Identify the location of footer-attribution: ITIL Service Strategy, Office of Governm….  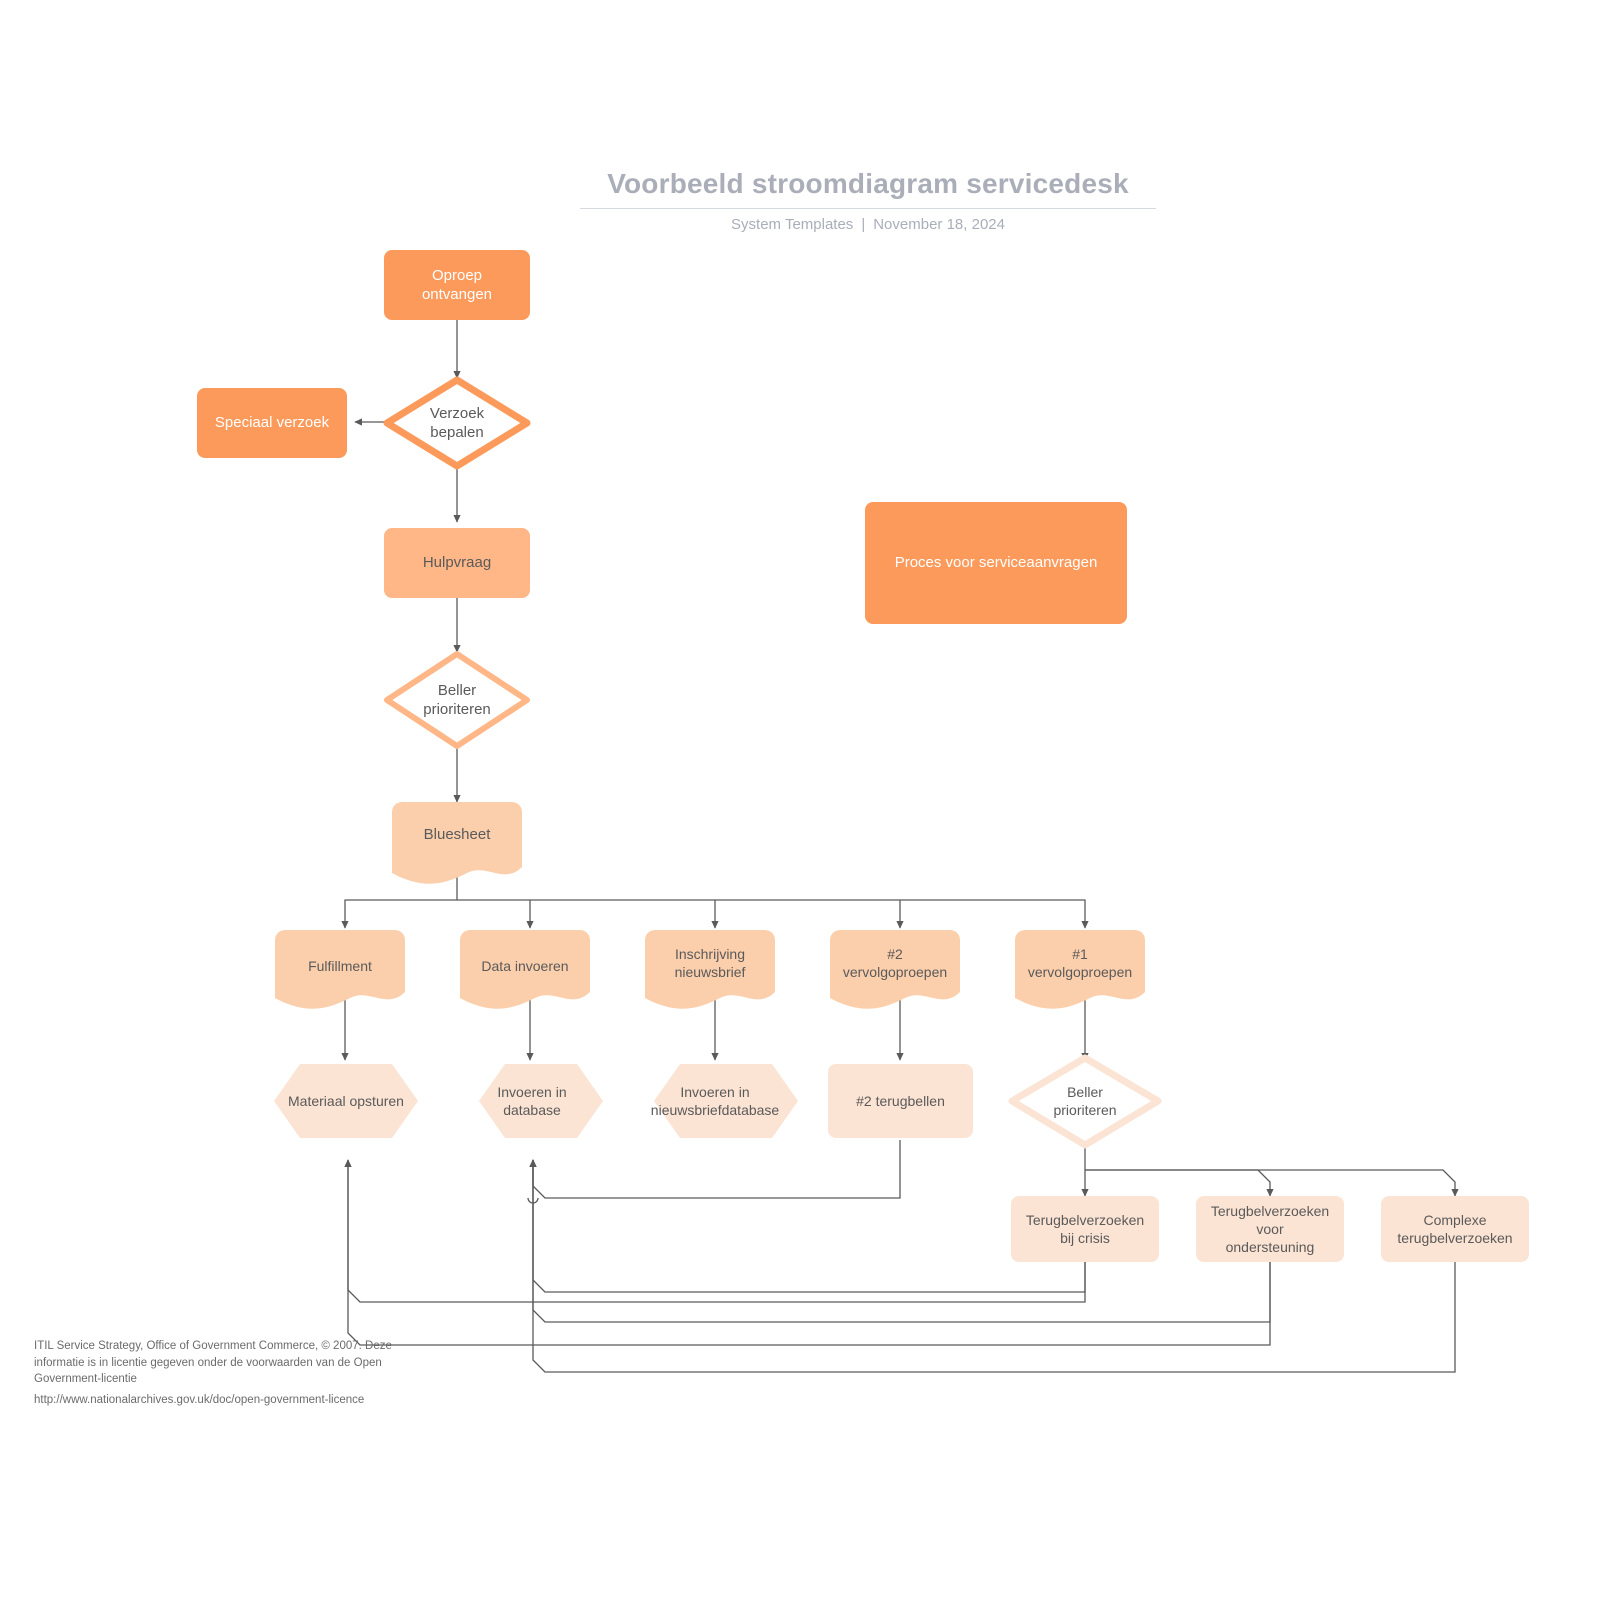
(224, 1373).